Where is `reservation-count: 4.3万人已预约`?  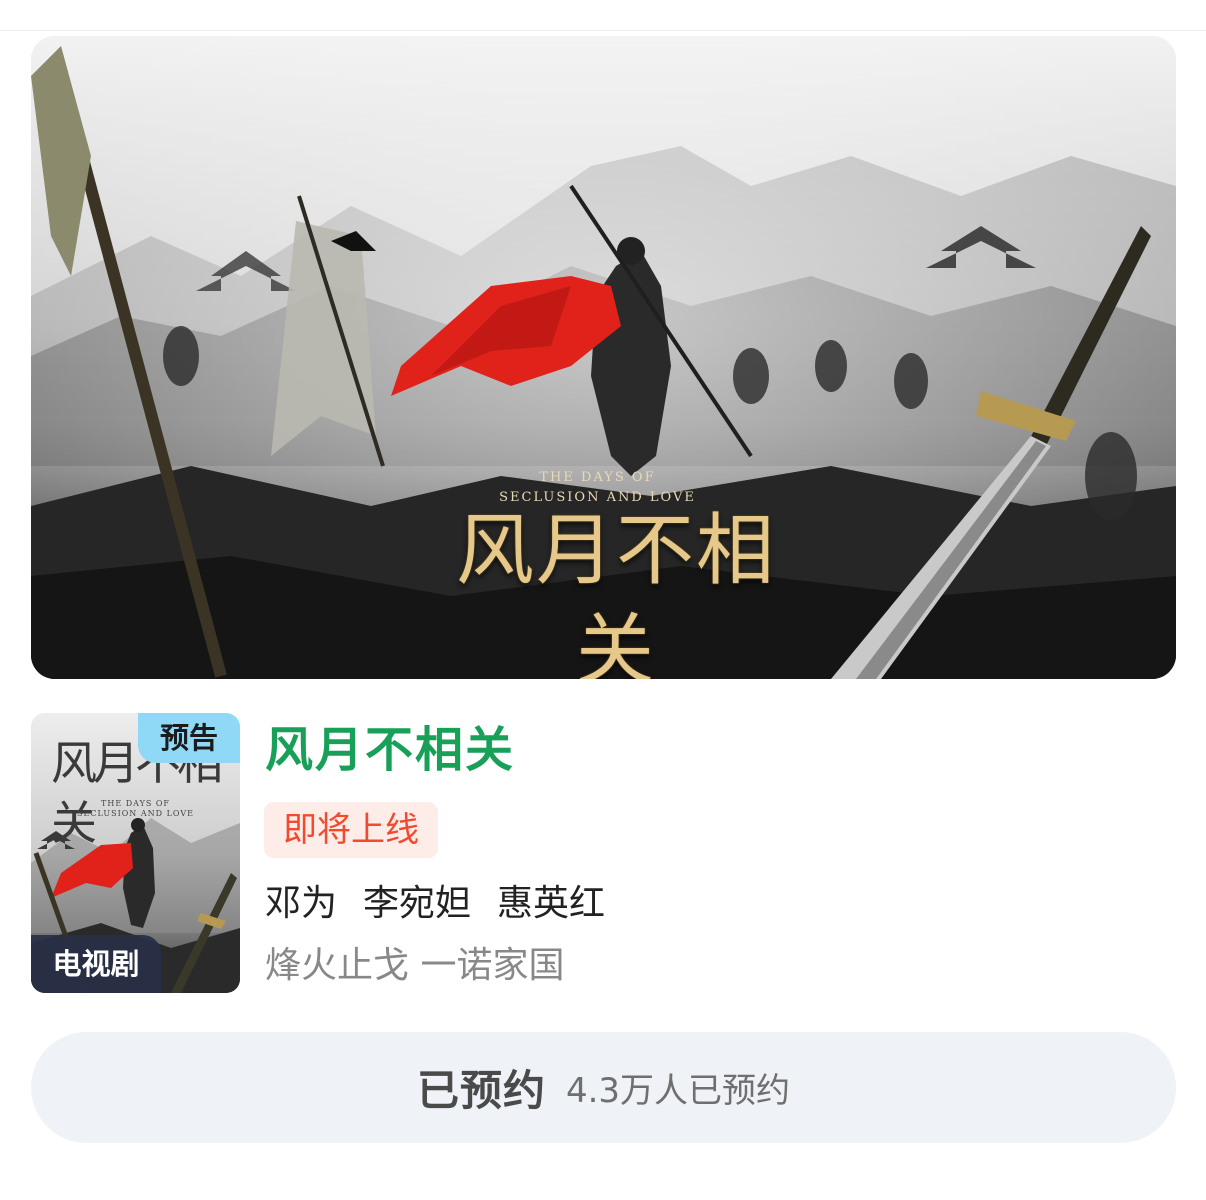 reservation-count: 4.3万人已预约 is located at coordinates (678, 1091).